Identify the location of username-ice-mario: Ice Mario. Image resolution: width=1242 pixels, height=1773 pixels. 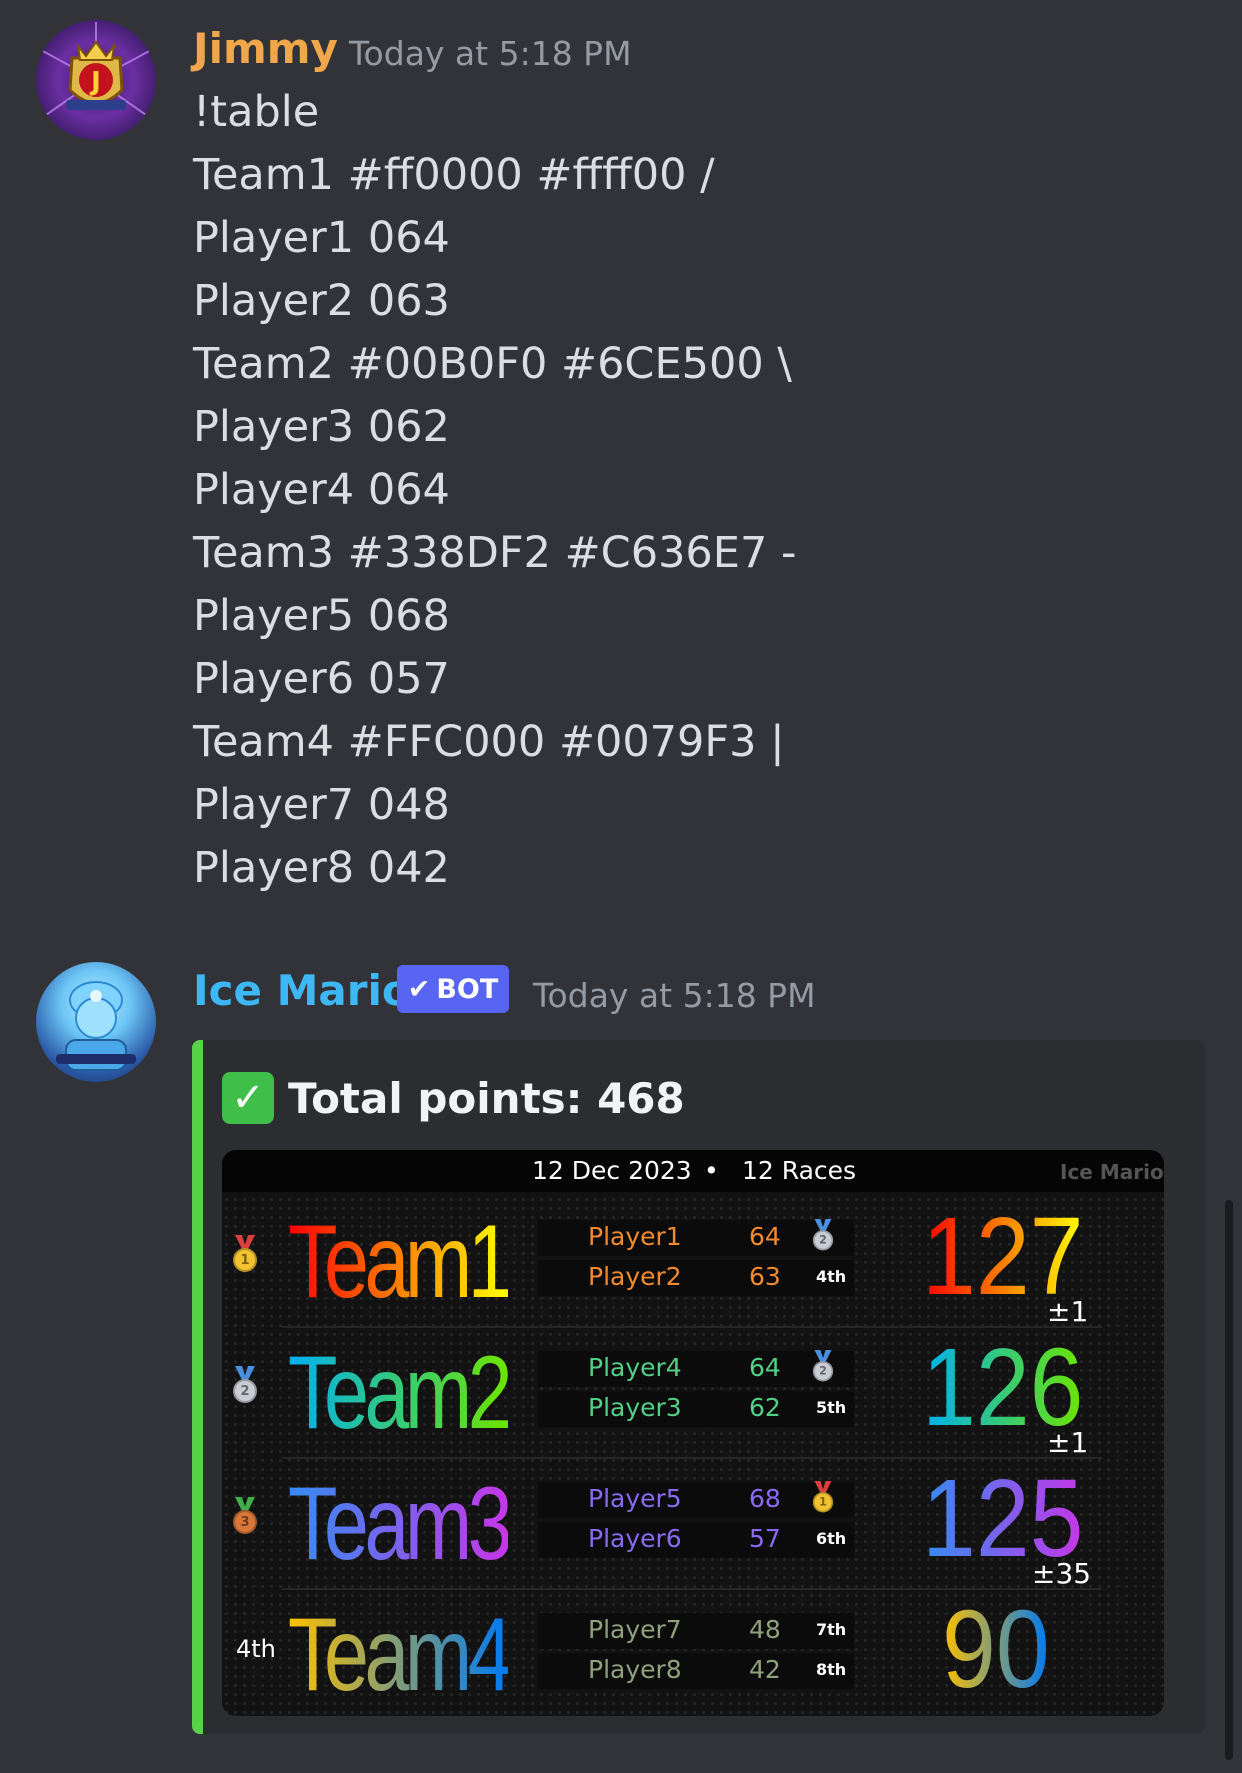
(302, 990).